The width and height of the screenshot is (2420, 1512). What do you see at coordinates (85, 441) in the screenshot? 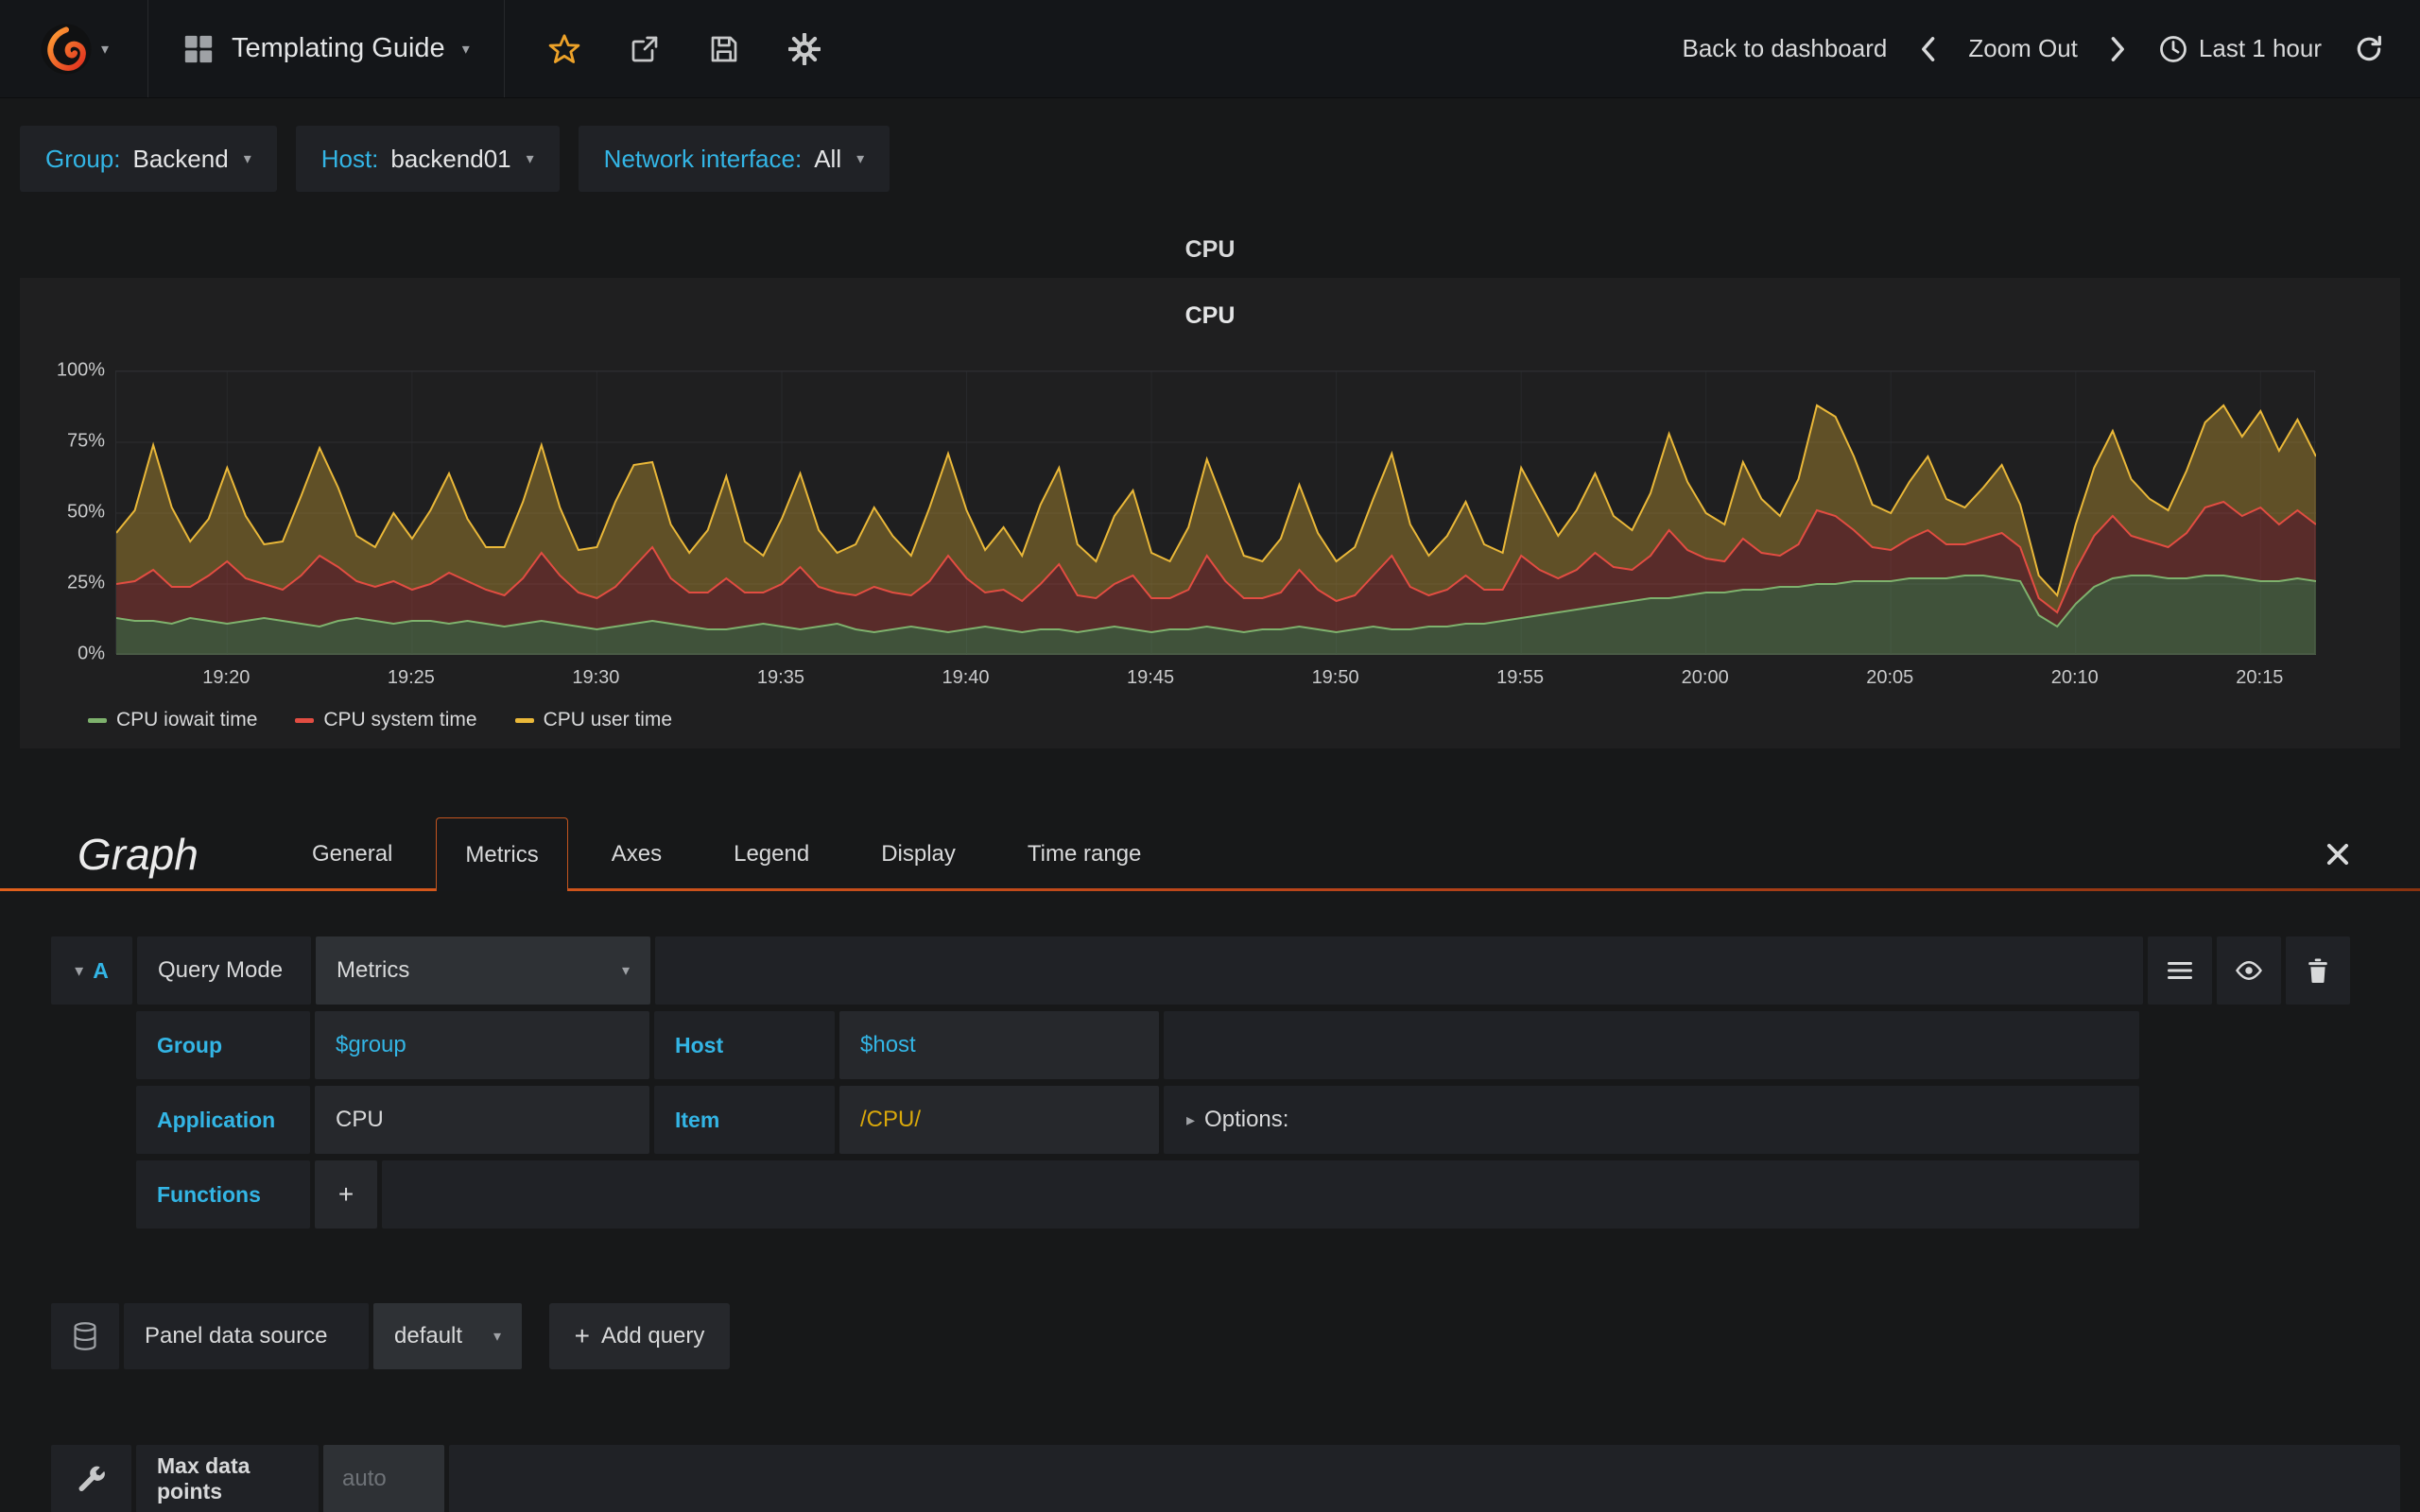
I see `y-axis-tick-label: 75%` at bounding box center [85, 441].